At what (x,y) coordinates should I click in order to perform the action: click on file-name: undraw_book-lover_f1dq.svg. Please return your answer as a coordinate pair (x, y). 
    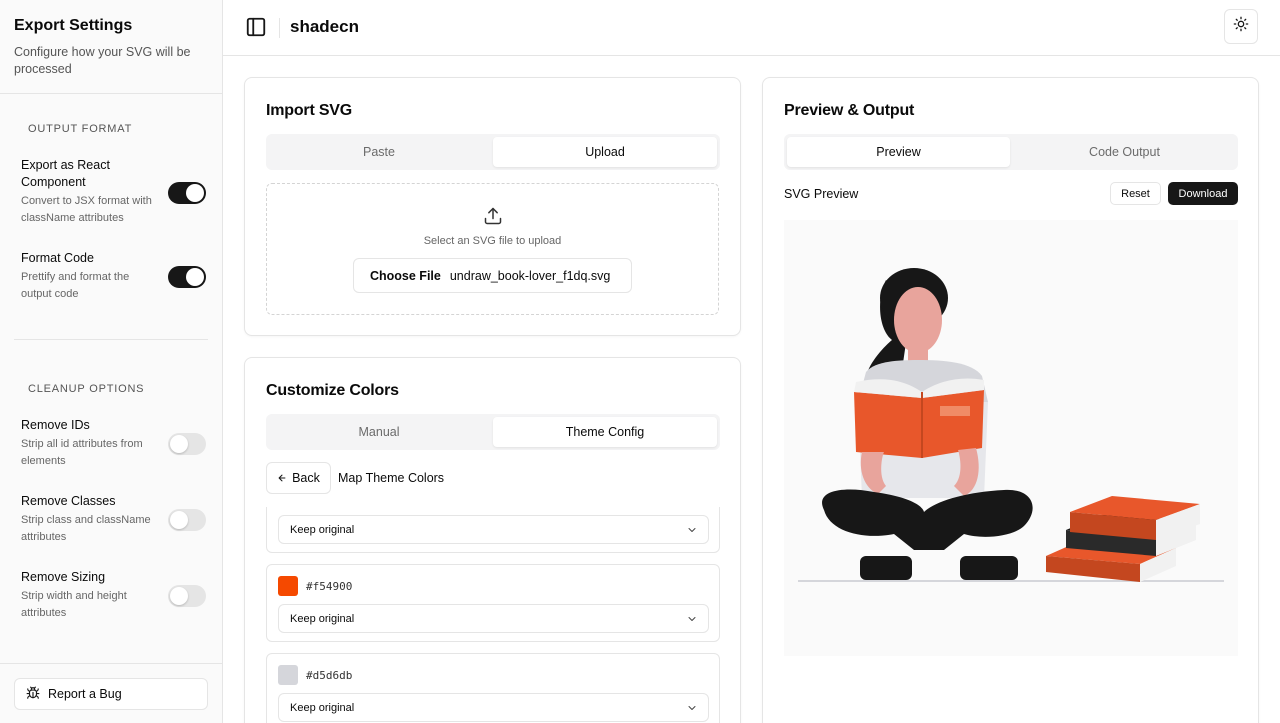
    Looking at the image, I should click on (530, 275).